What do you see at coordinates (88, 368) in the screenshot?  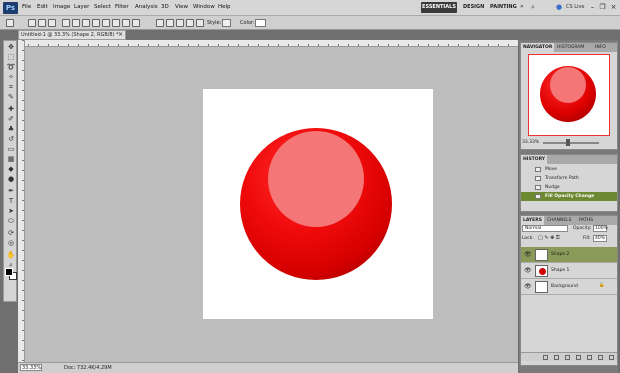 I see `document-info: Doc: 732.4K/4.29M` at bounding box center [88, 368].